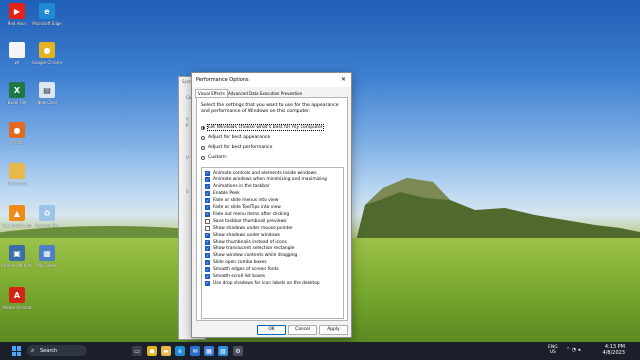 The width and height of the screenshot is (640, 360). Describe the element at coordinates (236, 147) in the screenshot. I see `radio-best-performance: Adjust for best performance` at that location.